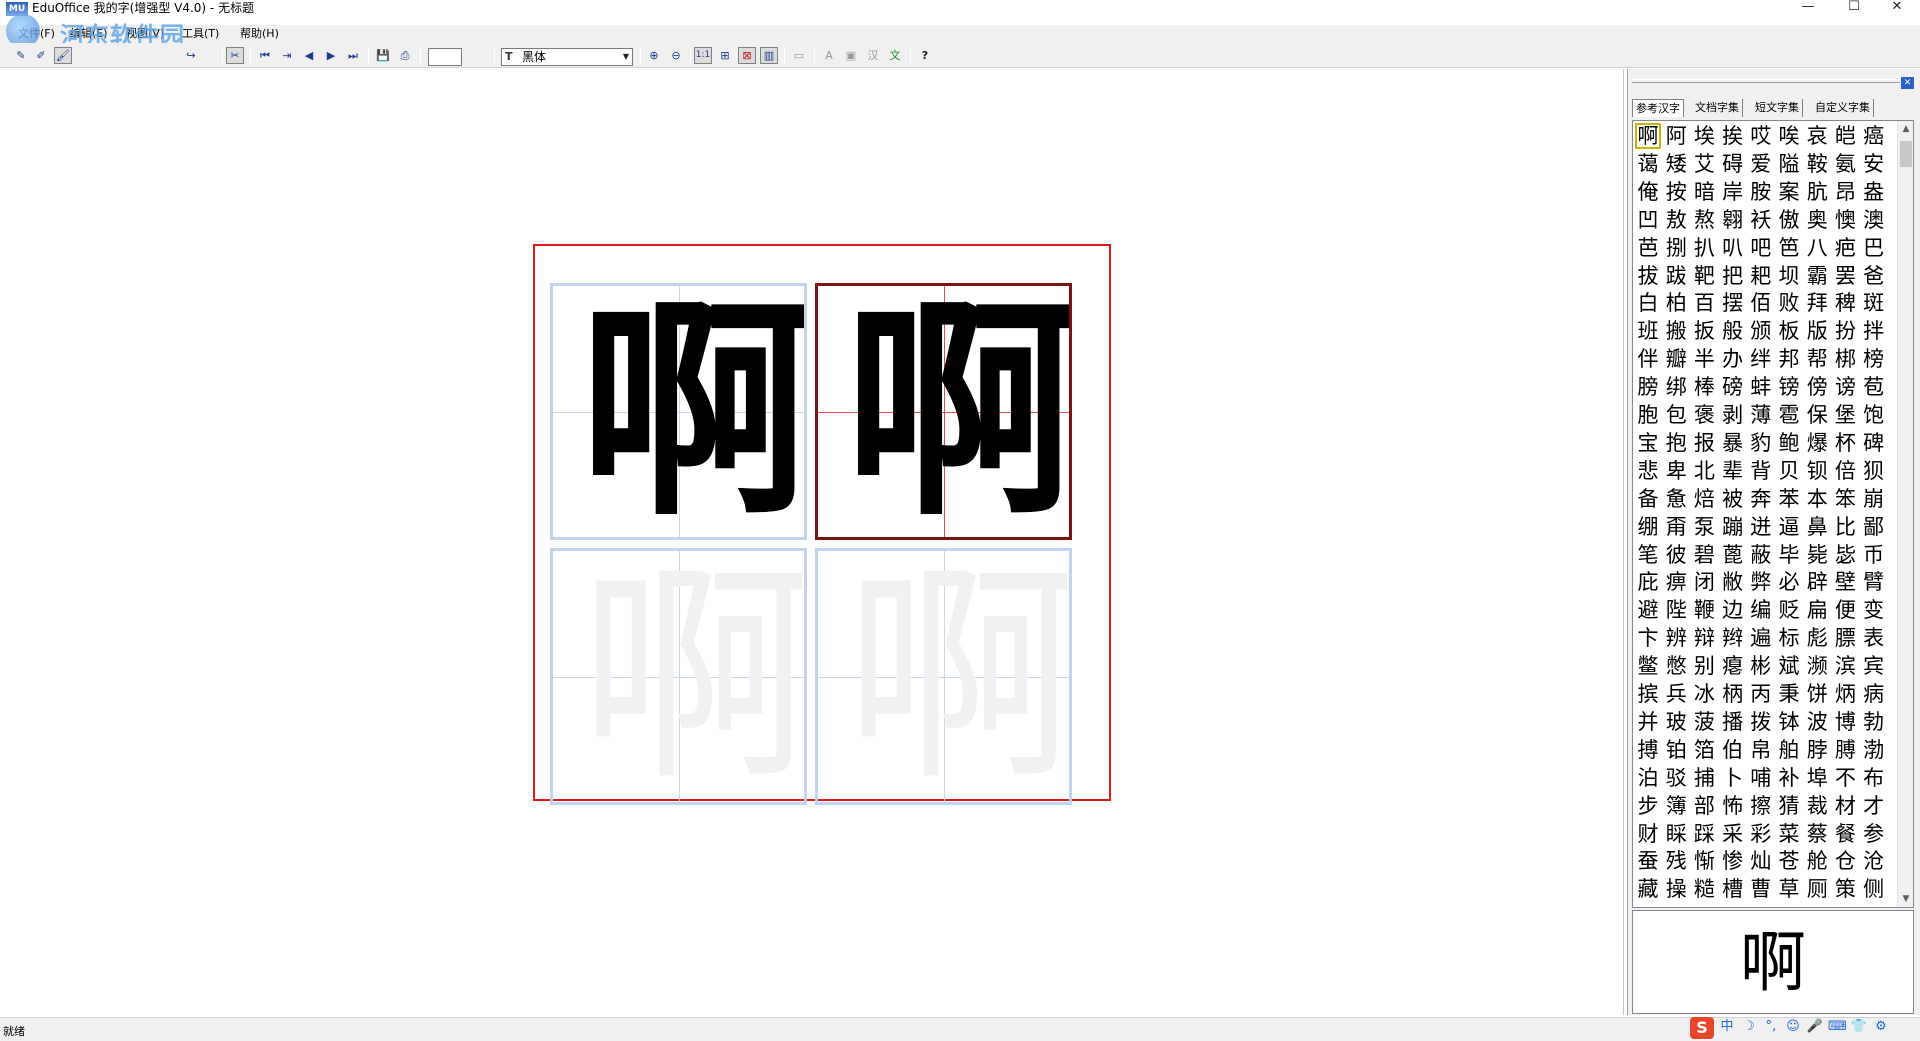  I want to click on character-item: 皑, so click(1845, 136).